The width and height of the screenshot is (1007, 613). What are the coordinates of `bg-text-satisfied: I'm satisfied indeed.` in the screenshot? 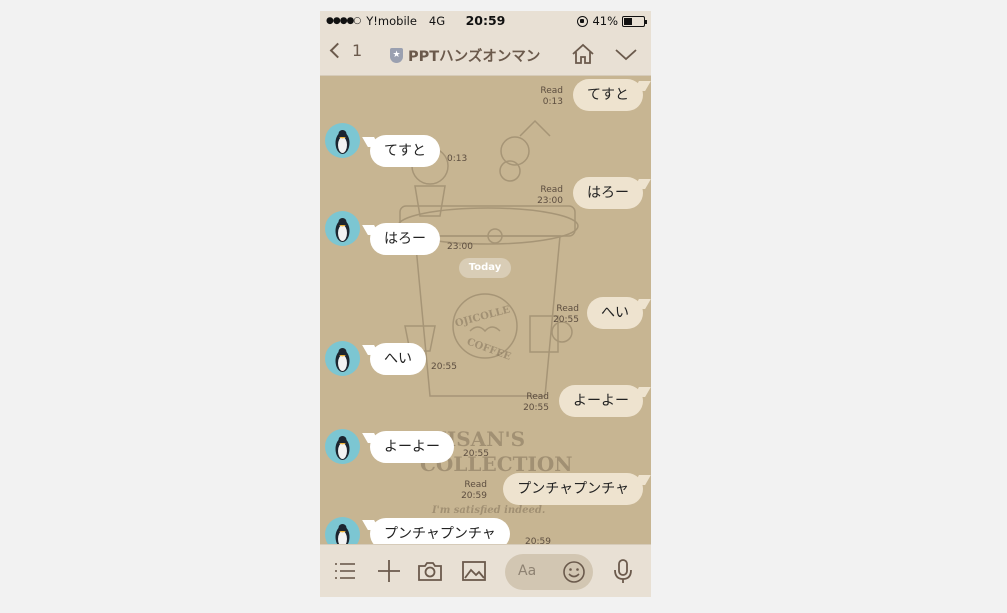 It's located at (488, 510).